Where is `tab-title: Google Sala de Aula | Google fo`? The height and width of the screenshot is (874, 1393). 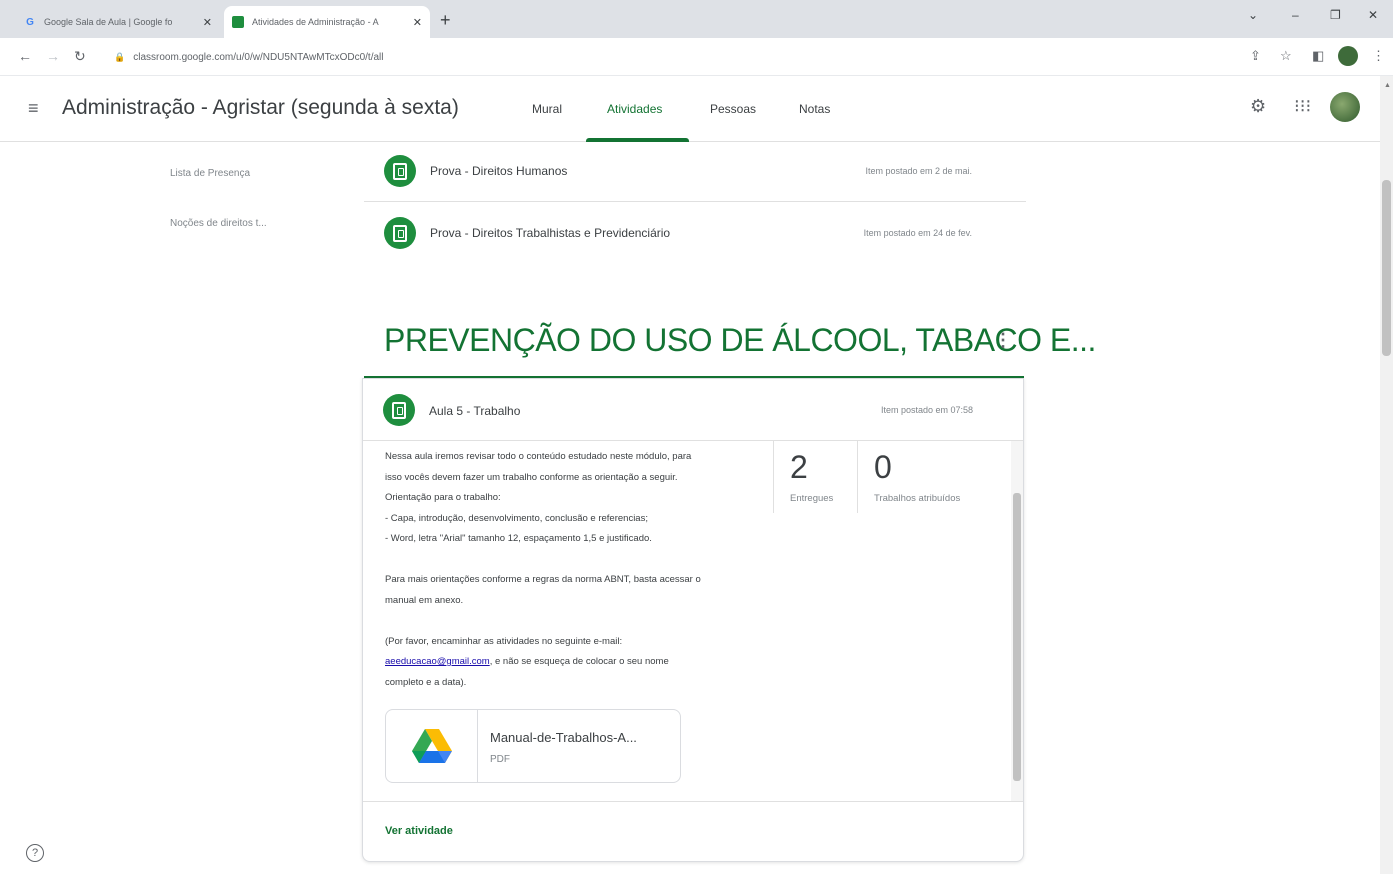 tab-title: Google Sala de Aula | Google fo is located at coordinates (108, 22).